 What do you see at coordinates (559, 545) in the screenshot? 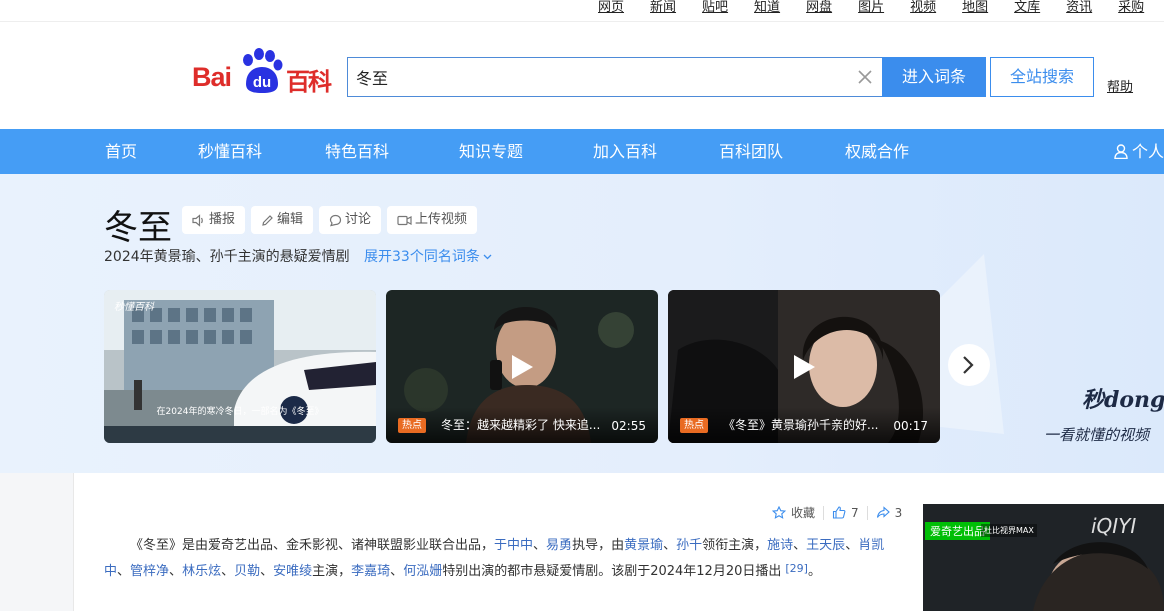
I see `link-director-yi: 易勇` at bounding box center [559, 545].